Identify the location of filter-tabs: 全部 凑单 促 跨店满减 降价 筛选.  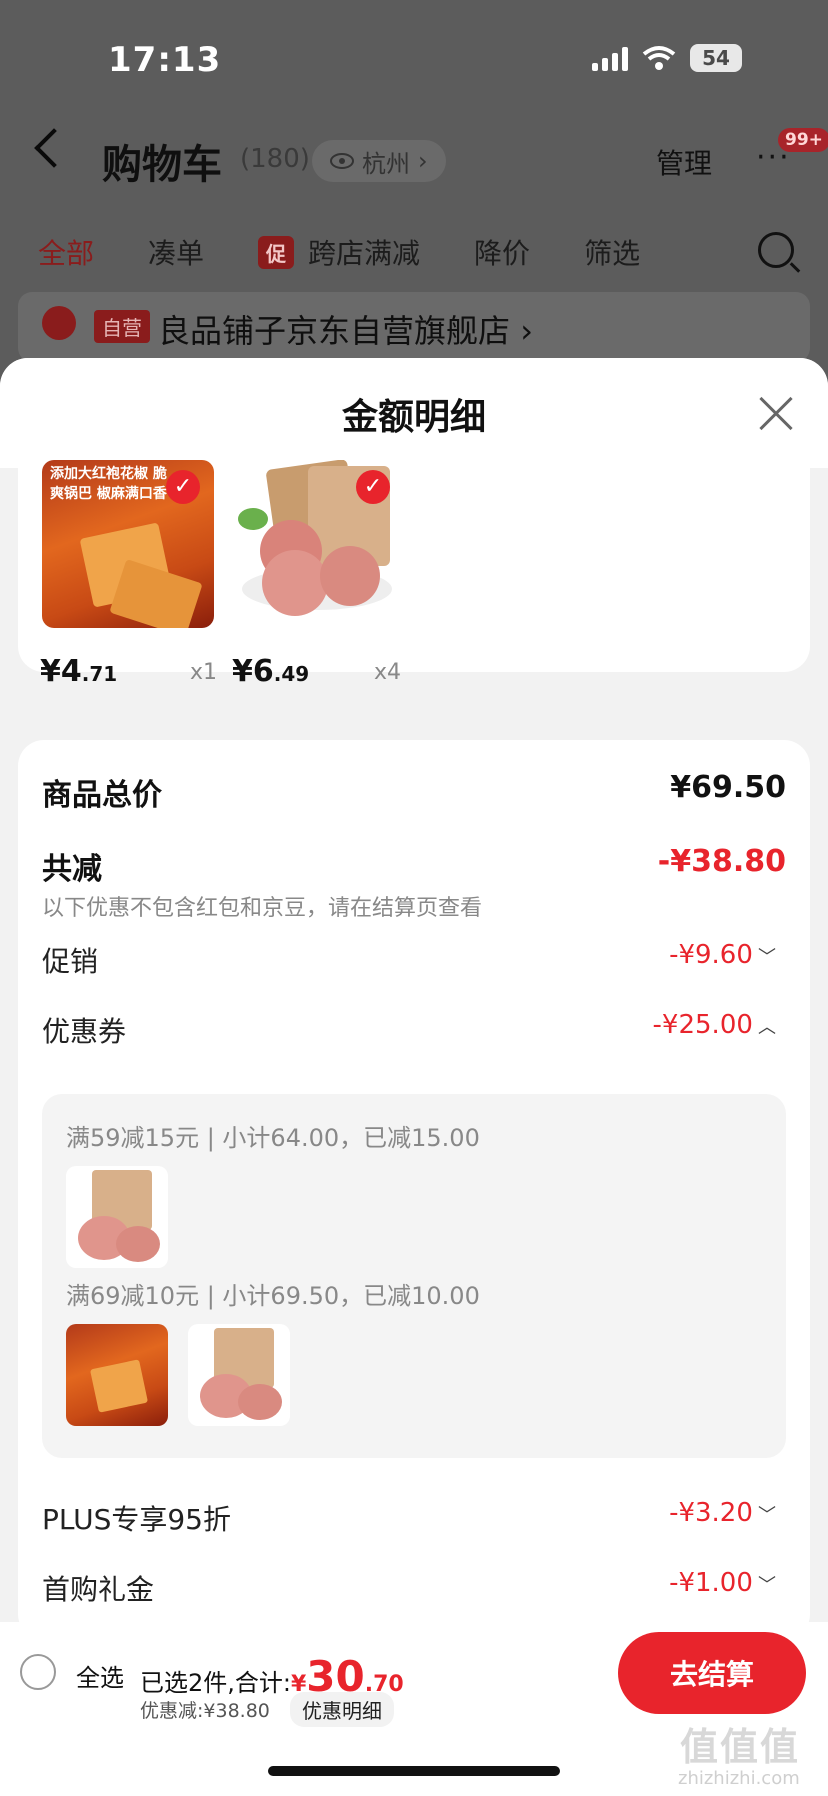
(339, 252).